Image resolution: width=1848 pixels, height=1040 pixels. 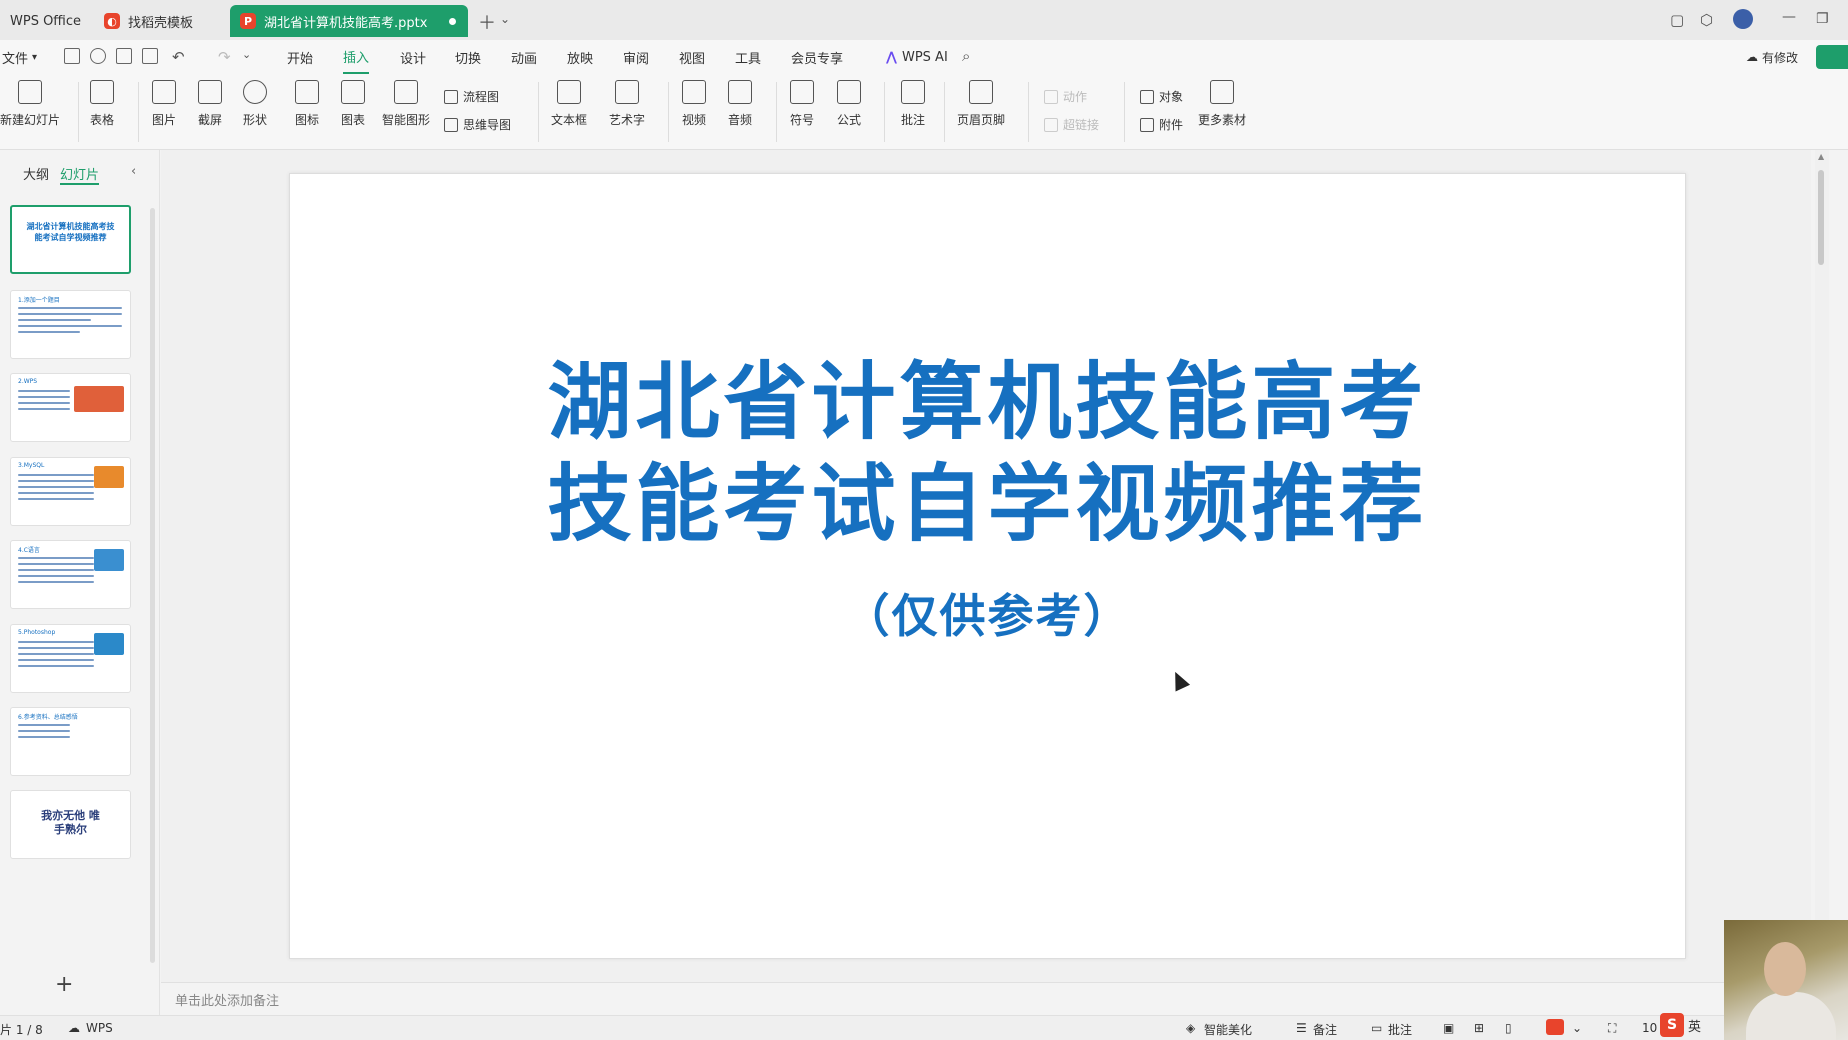 What do you see at coordinates (72, 56) in the screenshot?
I see `save-icon` at bounding box center [72, 56].